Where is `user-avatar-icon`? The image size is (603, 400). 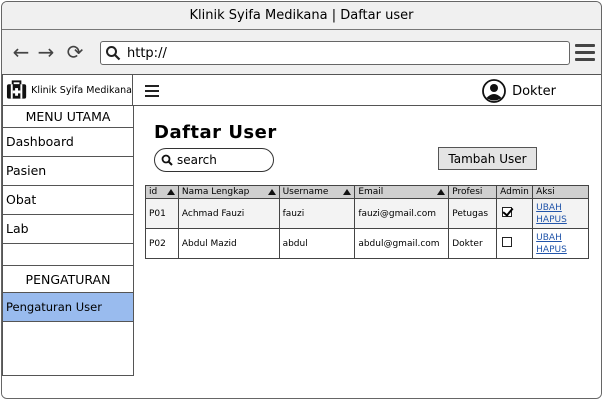 user-avatar-icon is located at coordinates (494, 91).